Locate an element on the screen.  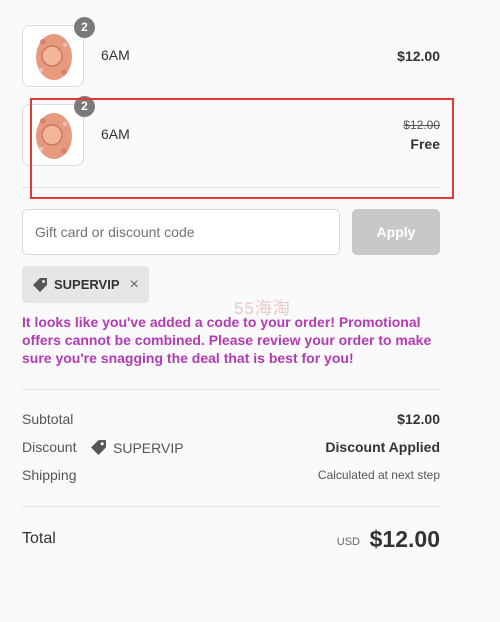
discount-code-input is located at coordinates (181, 232).